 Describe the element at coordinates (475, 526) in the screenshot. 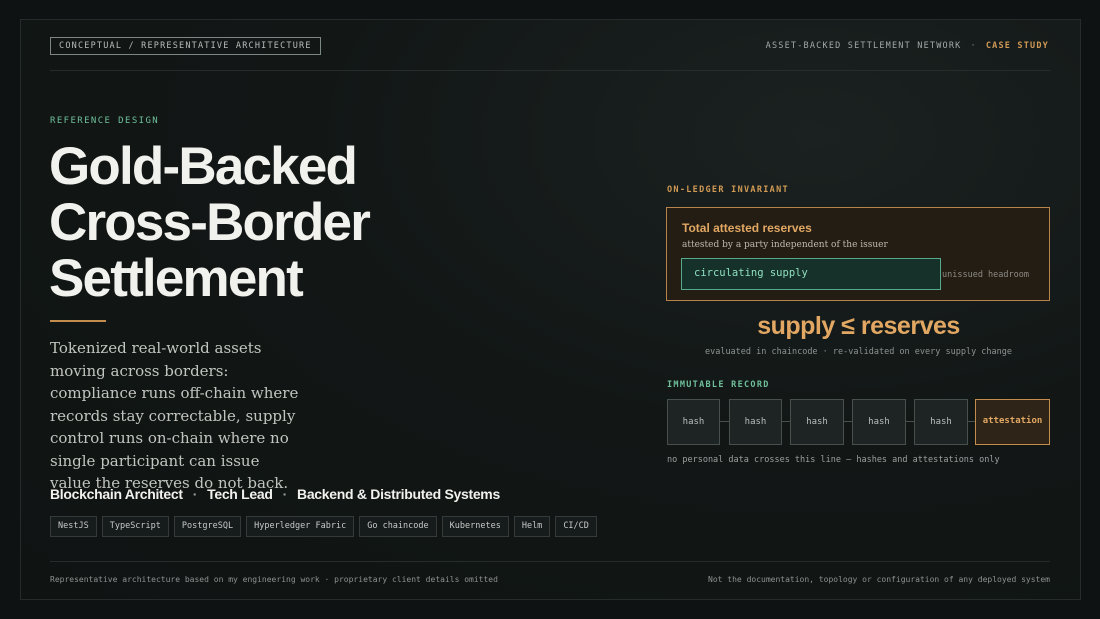

I see `tech-tag: Kubernetes` at that location.